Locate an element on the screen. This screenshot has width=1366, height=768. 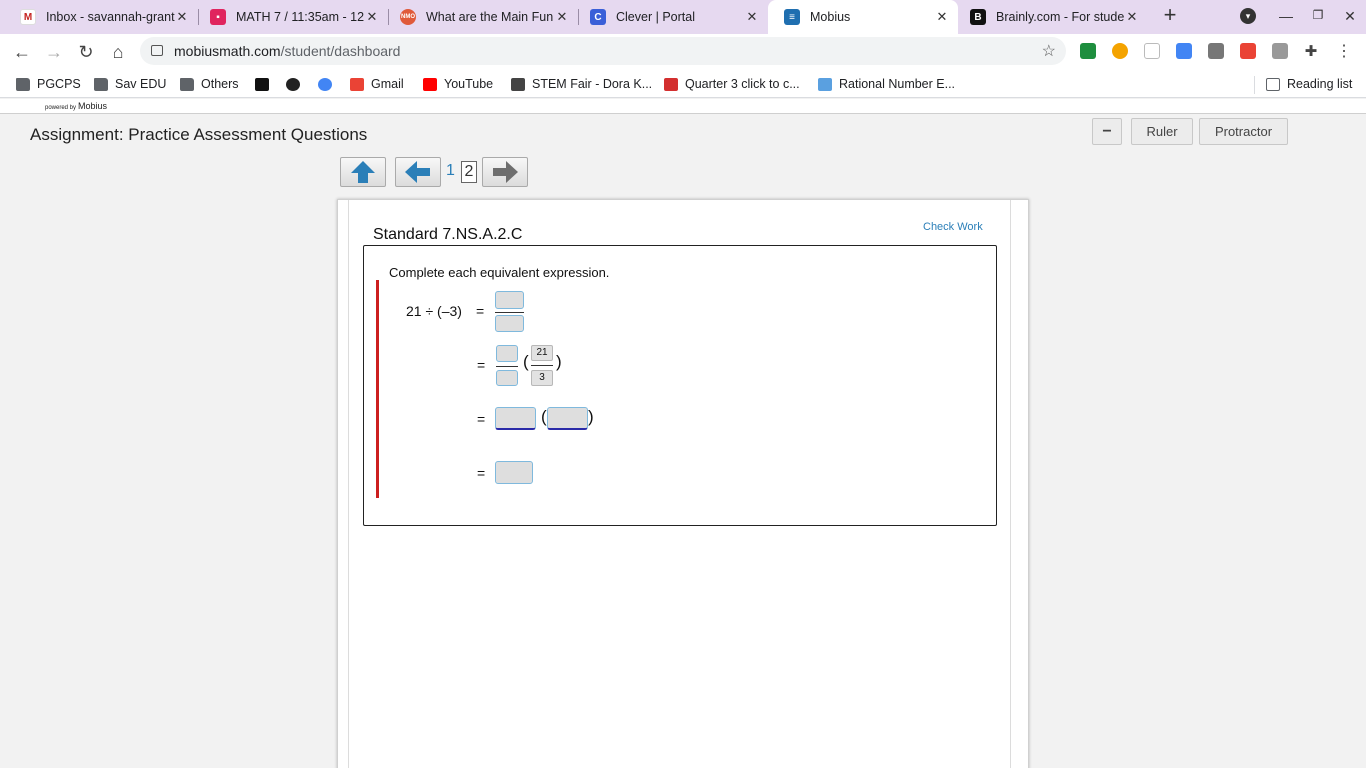
extensions-puzzle-icon: ✚ is located at coordinates (1311, 52).